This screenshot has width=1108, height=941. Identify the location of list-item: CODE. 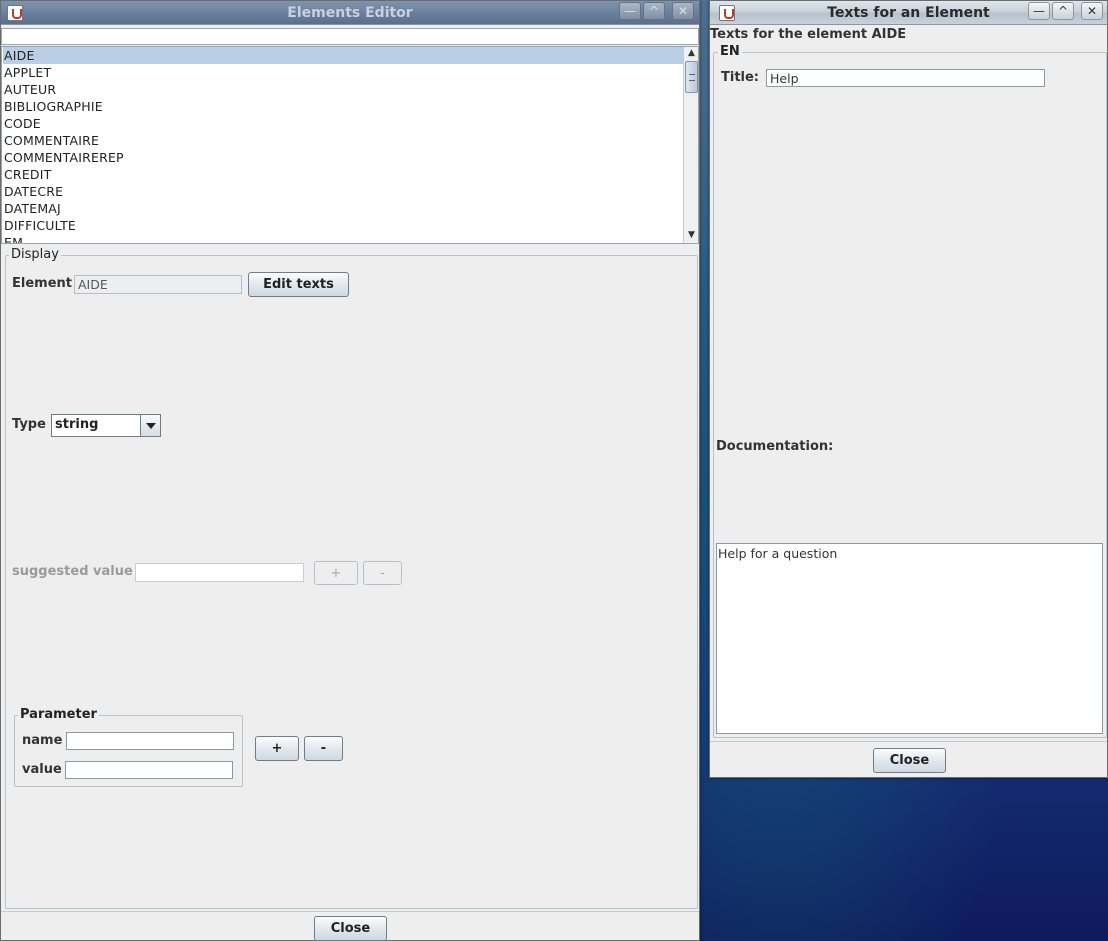
(344, 123).